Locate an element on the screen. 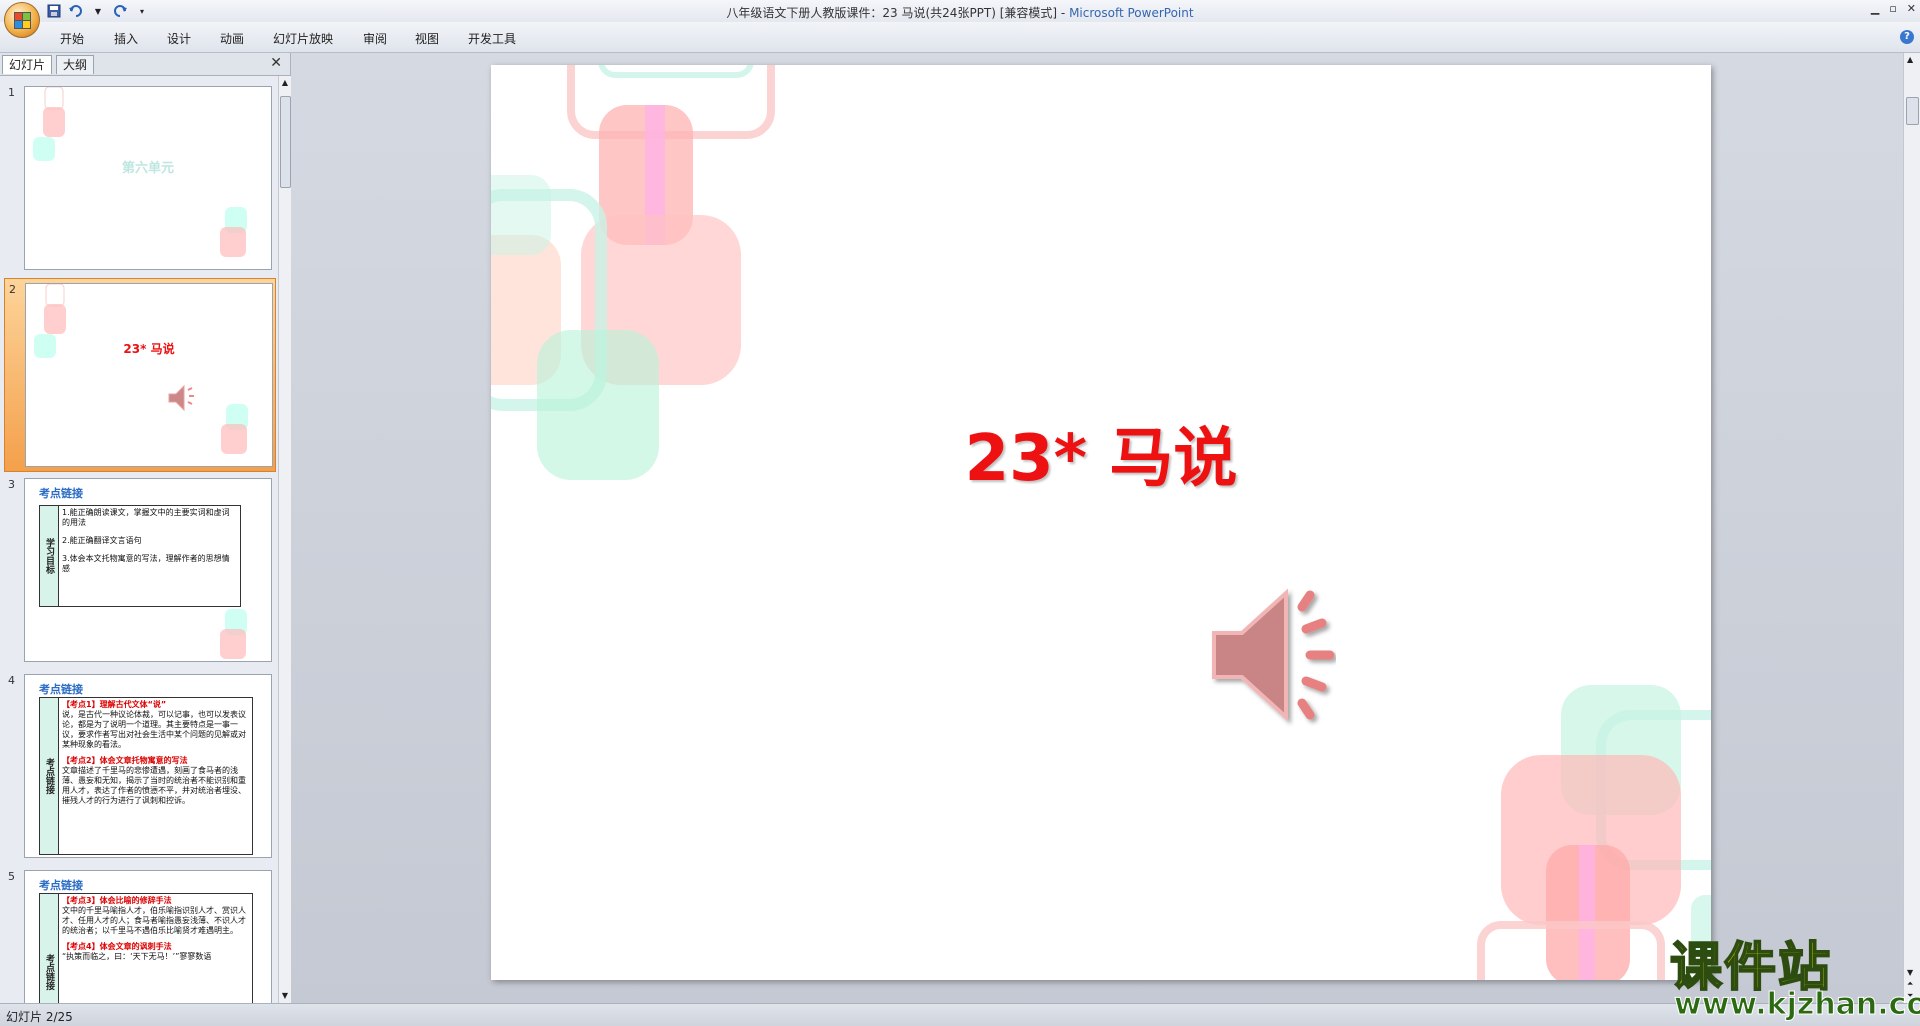 This screenshot has width=1920, height=1026. save-icon is located at coordinates (54, 11).